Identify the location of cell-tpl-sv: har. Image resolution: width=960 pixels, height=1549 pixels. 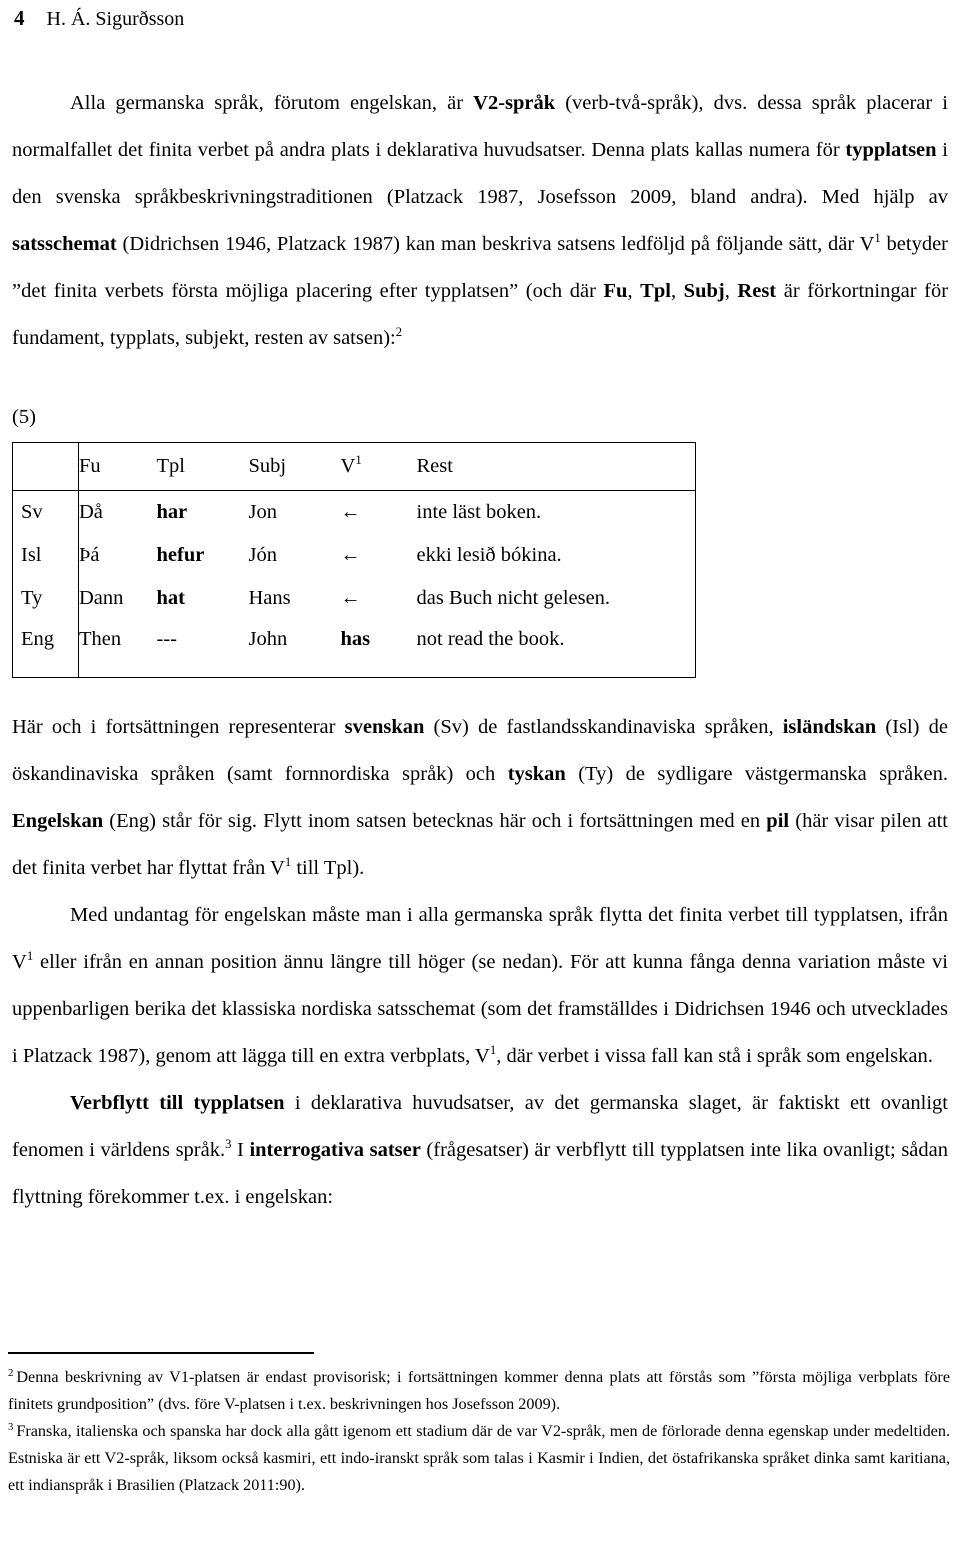
(172, 511).